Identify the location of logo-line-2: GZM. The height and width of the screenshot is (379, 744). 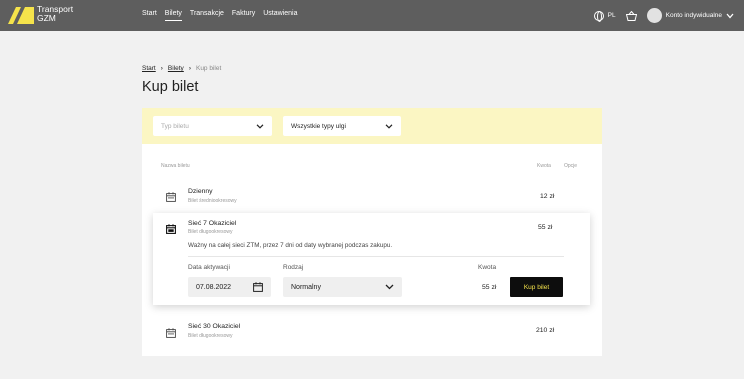
(46, 18).